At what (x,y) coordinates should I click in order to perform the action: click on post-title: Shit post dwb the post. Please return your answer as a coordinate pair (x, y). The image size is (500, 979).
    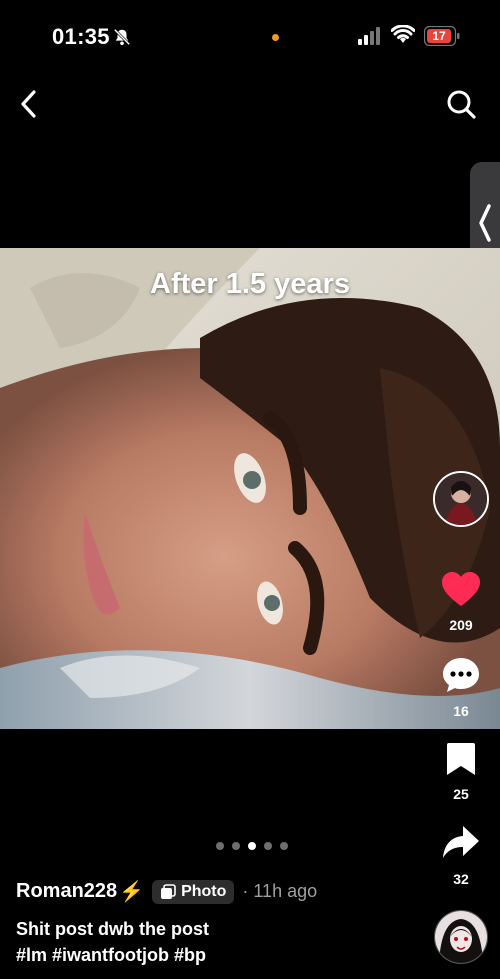
    Looking at the image, I should click on (112, 929).